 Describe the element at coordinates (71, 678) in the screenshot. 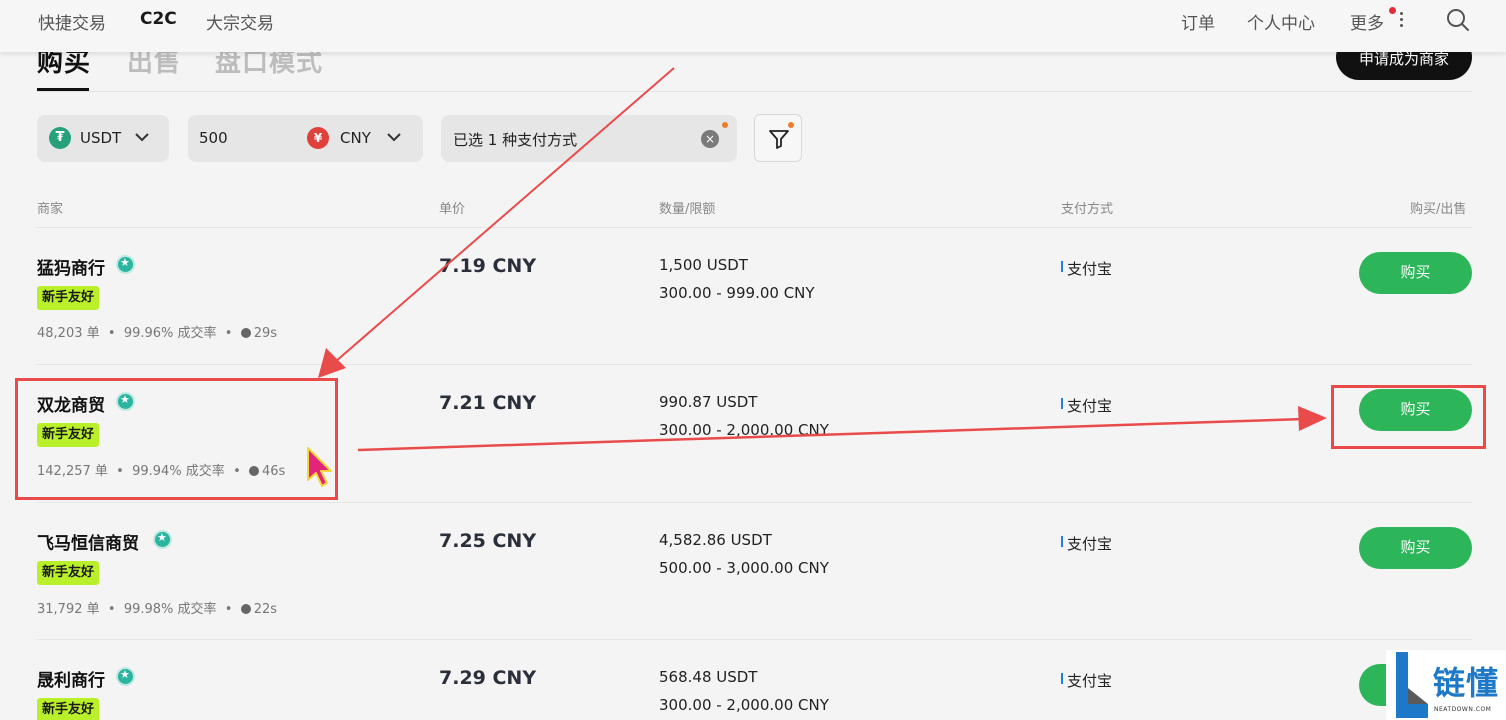

I see `merchant-name: 晟利商行` at that location.